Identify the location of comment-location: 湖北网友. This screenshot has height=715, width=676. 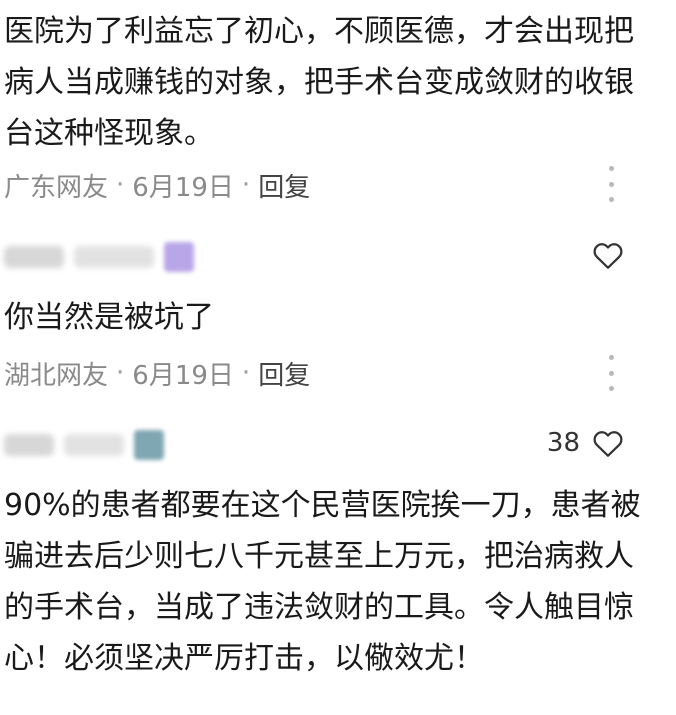
(56, 375).